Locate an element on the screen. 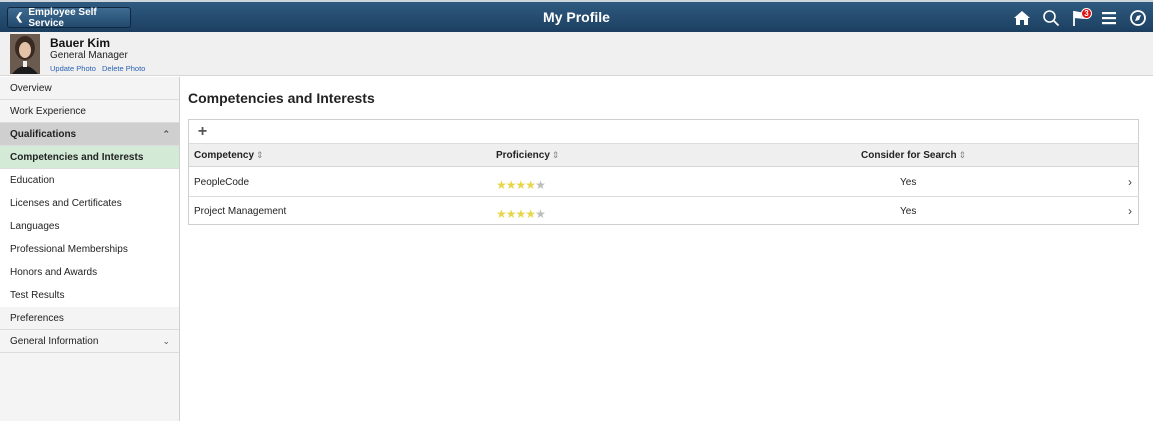 The height and width of the screenshot is (421, 1153). sidebar-item-licenses-and-certificates: Licenses and Certificates is located at coordinates (89, 203).